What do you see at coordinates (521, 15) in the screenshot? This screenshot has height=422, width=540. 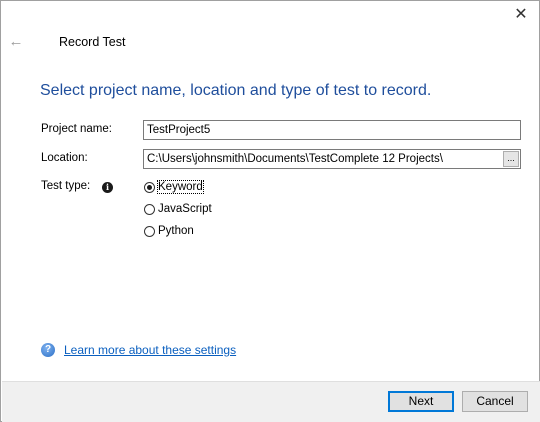 I see `close-icon: ✕` at bounding box center [521, 15].